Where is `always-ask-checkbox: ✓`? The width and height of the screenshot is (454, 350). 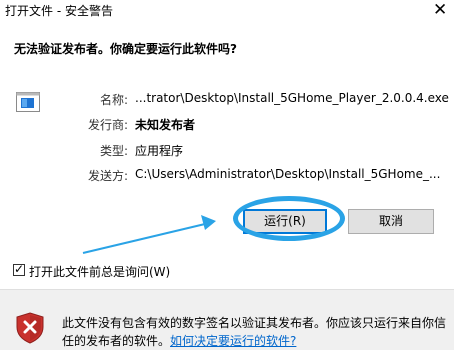 always-ask-checkbox: ✓ is located at coordinates (19, 269).